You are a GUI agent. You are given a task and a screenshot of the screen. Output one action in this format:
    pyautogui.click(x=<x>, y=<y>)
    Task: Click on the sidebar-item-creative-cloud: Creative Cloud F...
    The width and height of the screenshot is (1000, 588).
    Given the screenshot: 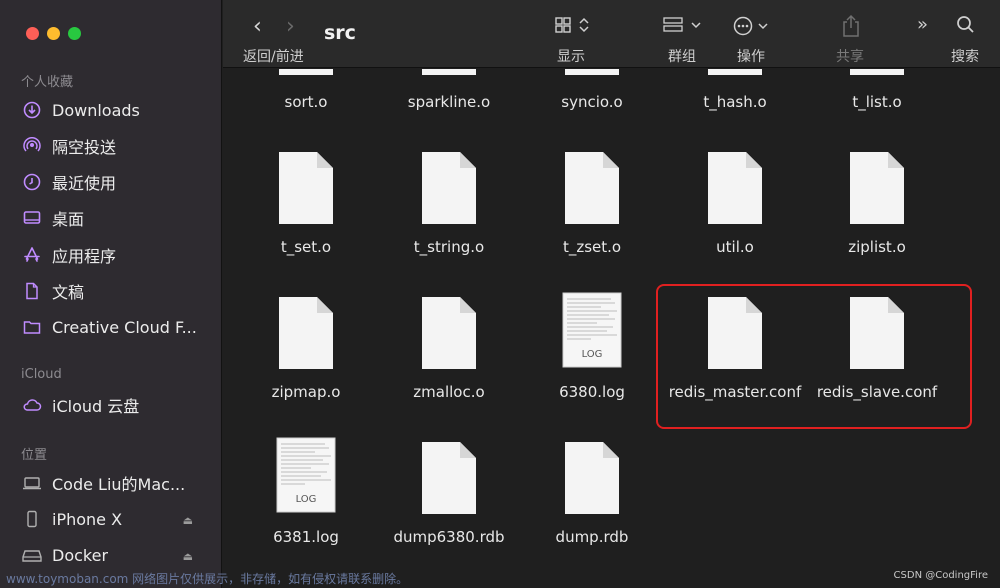 What is the action you would take?
    pyautogui.click(x=119, y=327)
    